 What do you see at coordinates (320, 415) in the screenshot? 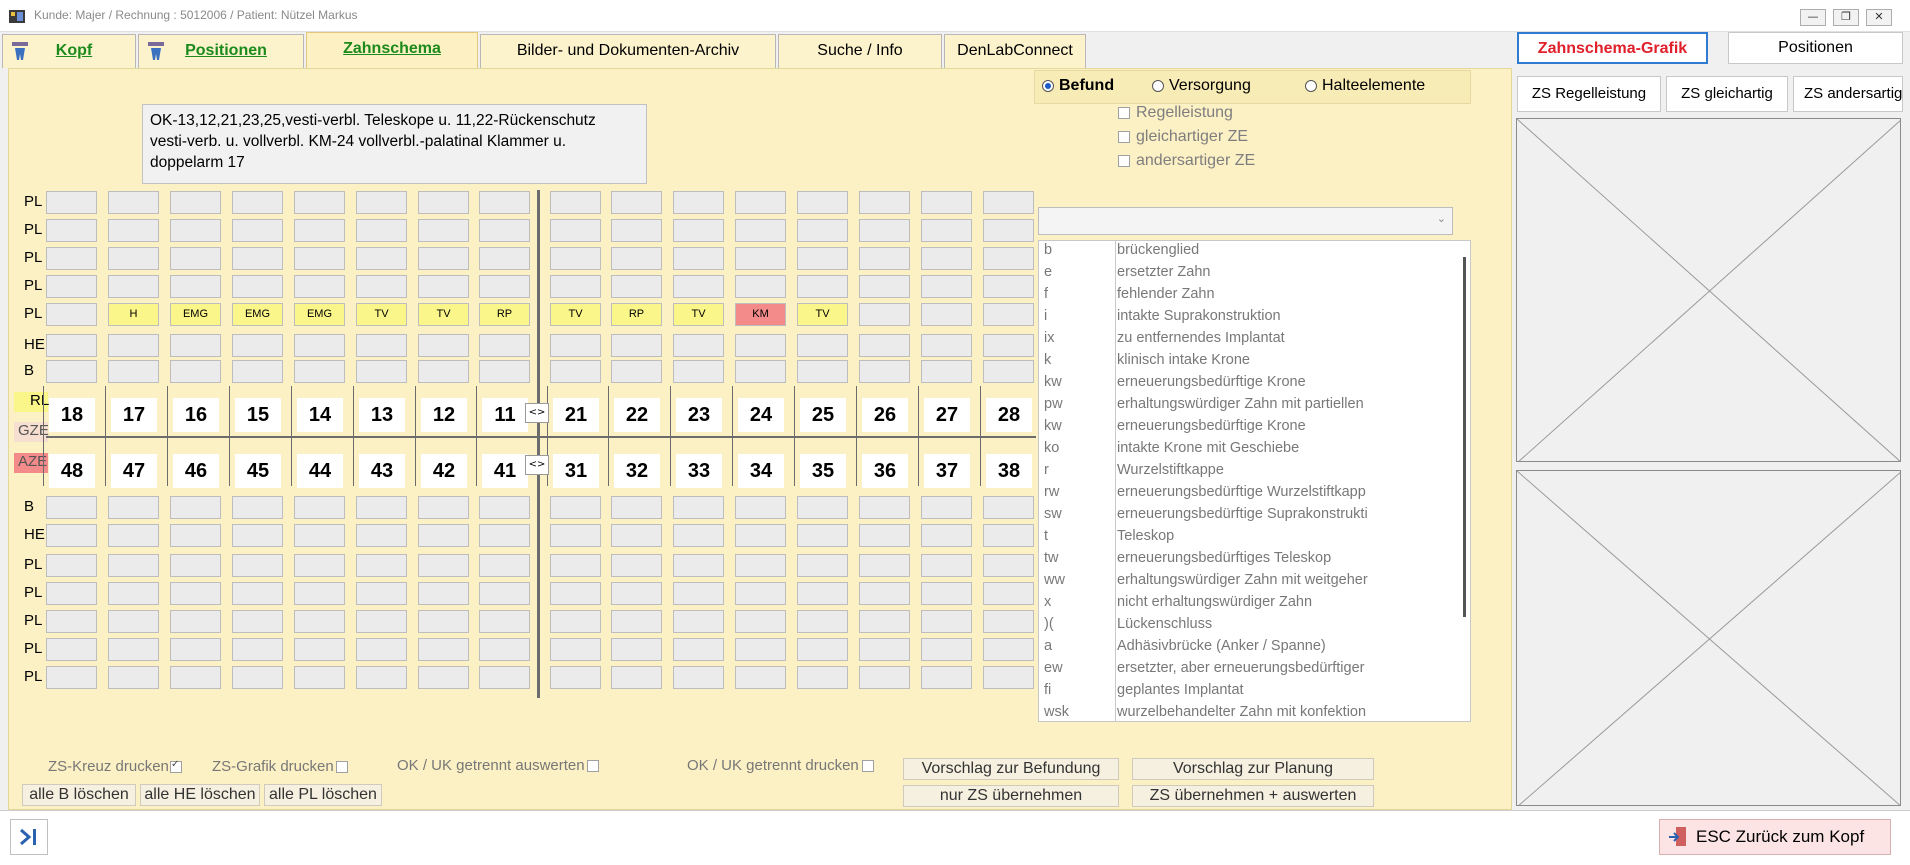
I see `tooth-number: 14` at bounding box center [320, 415].